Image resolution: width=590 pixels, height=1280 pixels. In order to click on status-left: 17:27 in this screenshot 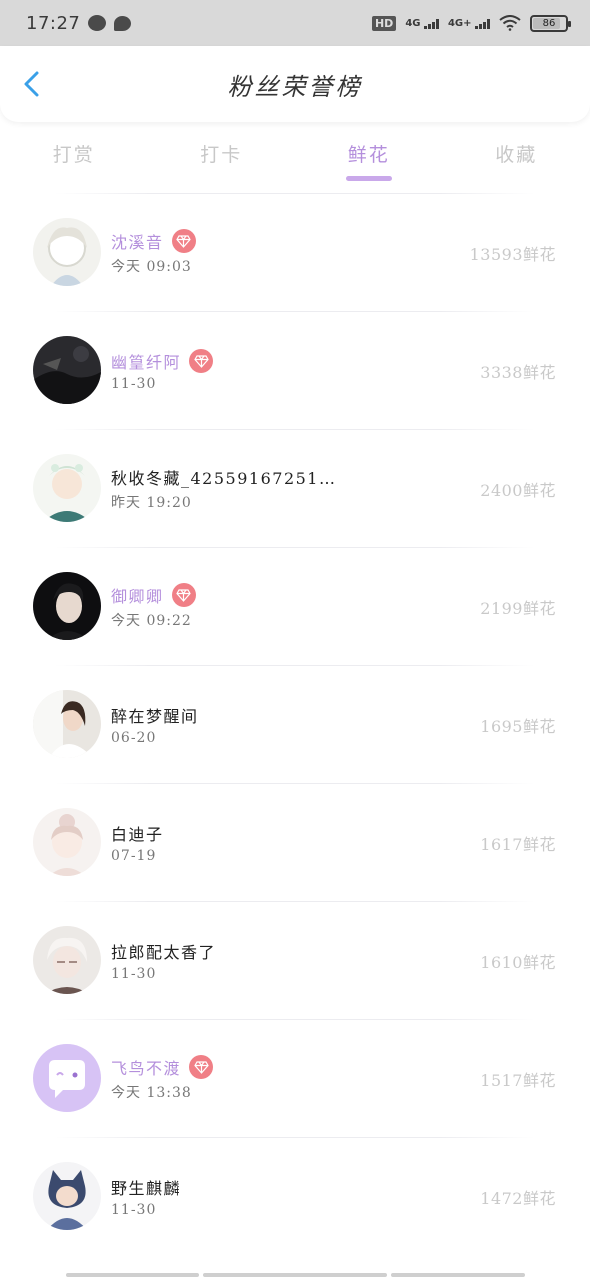, I will do `click(79, 23)`.